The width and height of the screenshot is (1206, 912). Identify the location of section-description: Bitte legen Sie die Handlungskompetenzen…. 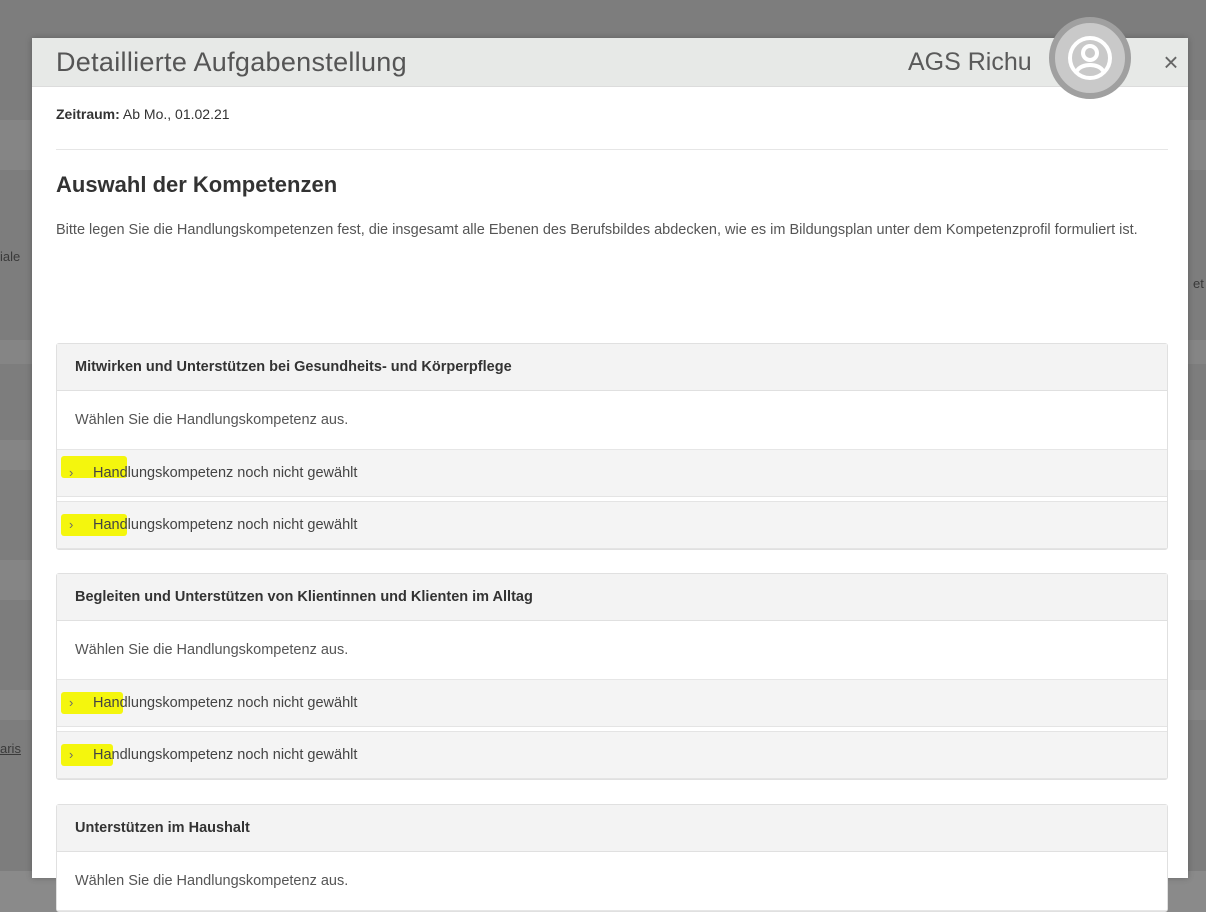
(597, 230).